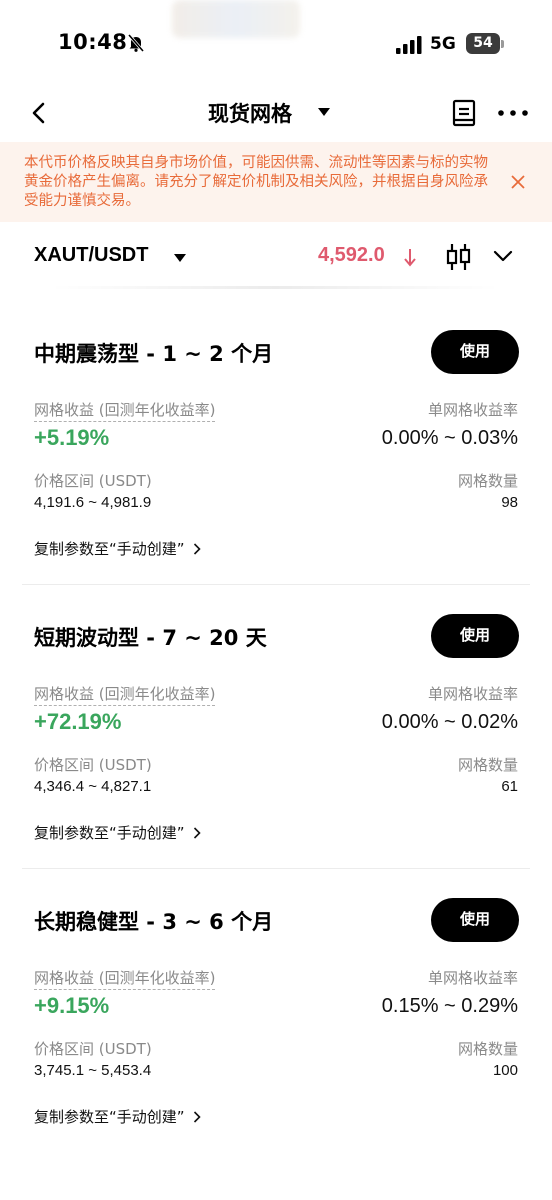 The height and width of the screenshot is (1200, 552). Describe the element at coordinates (39, 113) in the screenshot. I see `back-arrow-icon` at that location.